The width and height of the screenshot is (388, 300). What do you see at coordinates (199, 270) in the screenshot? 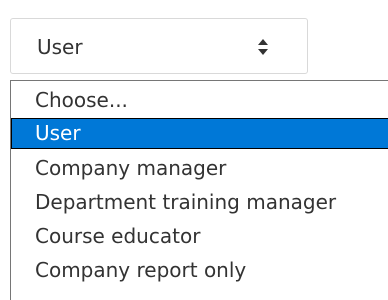
I see `dropdown-option-company-report-only: Company report only` at bounding box center [199, 270].